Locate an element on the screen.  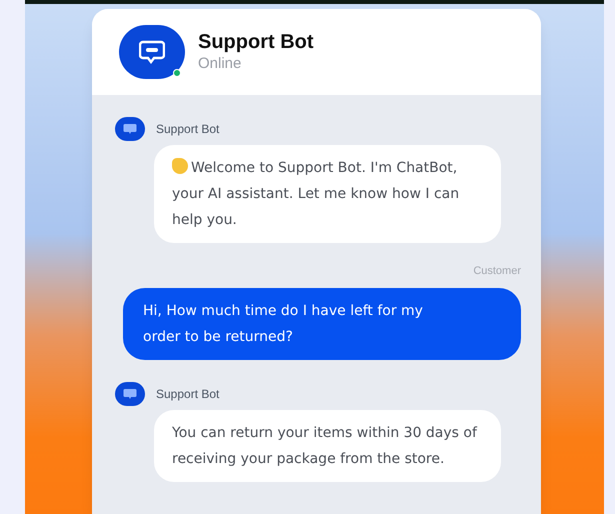
status-text: Online is located at coordinates (220, 64).